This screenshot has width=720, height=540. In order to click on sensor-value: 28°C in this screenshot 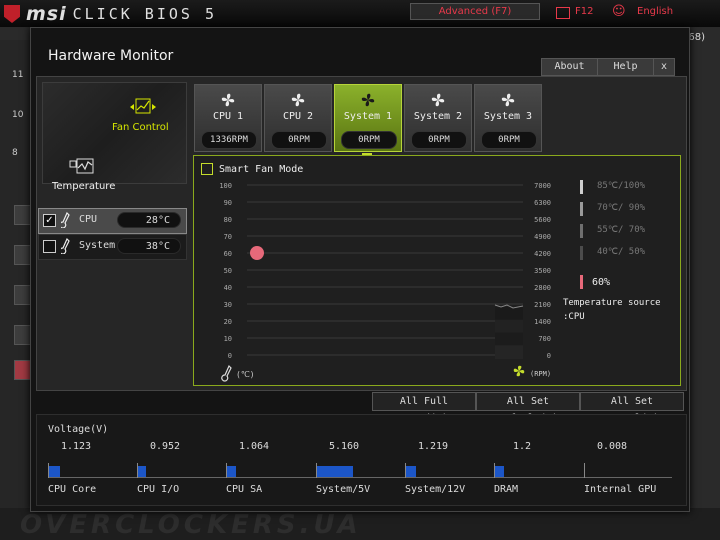, I will do `click(149, 220)`.